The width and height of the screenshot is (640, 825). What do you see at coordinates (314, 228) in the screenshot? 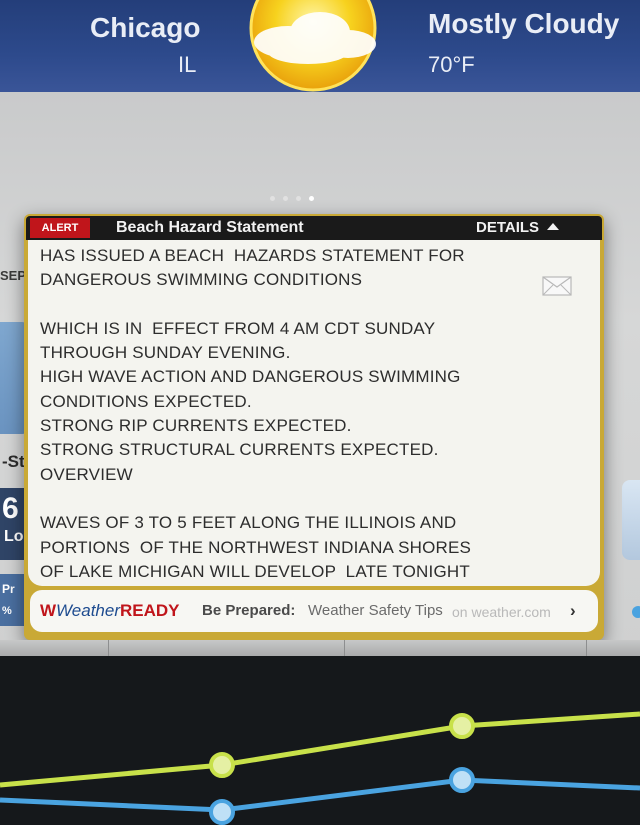
I see `alert-header-bar: ALERT Beach Hazard Statement DETAILS` at bounding box center [314, 228].